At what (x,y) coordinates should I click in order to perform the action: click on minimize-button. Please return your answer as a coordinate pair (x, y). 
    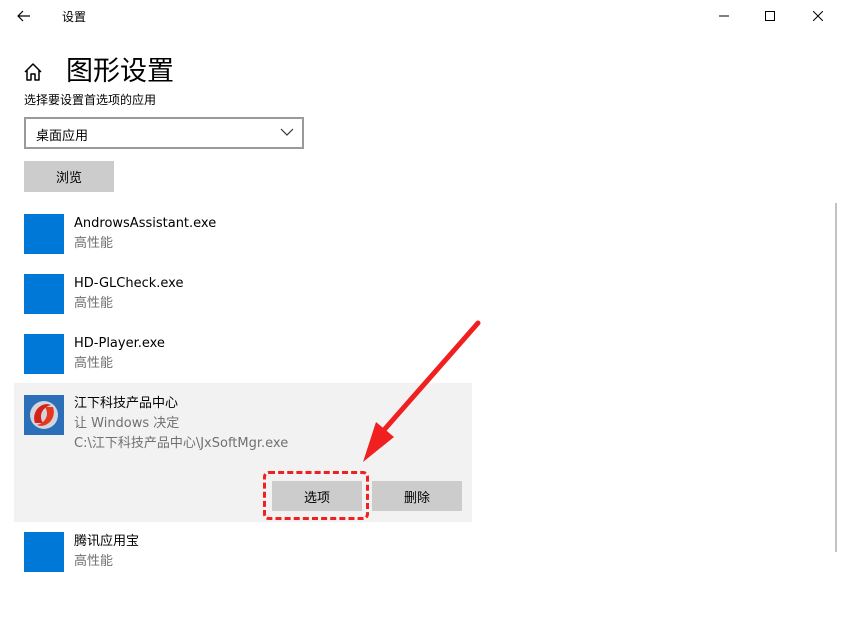
    Looking at the image, I should click on (724, 16).